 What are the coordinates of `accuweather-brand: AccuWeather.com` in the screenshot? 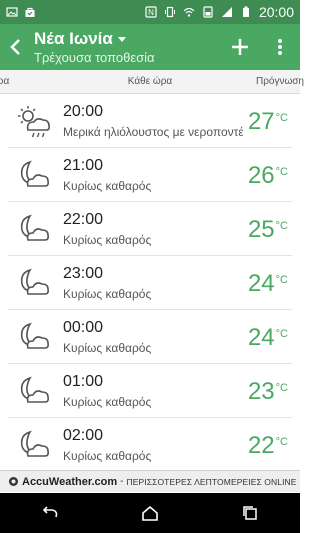 It's located at (62, 482).